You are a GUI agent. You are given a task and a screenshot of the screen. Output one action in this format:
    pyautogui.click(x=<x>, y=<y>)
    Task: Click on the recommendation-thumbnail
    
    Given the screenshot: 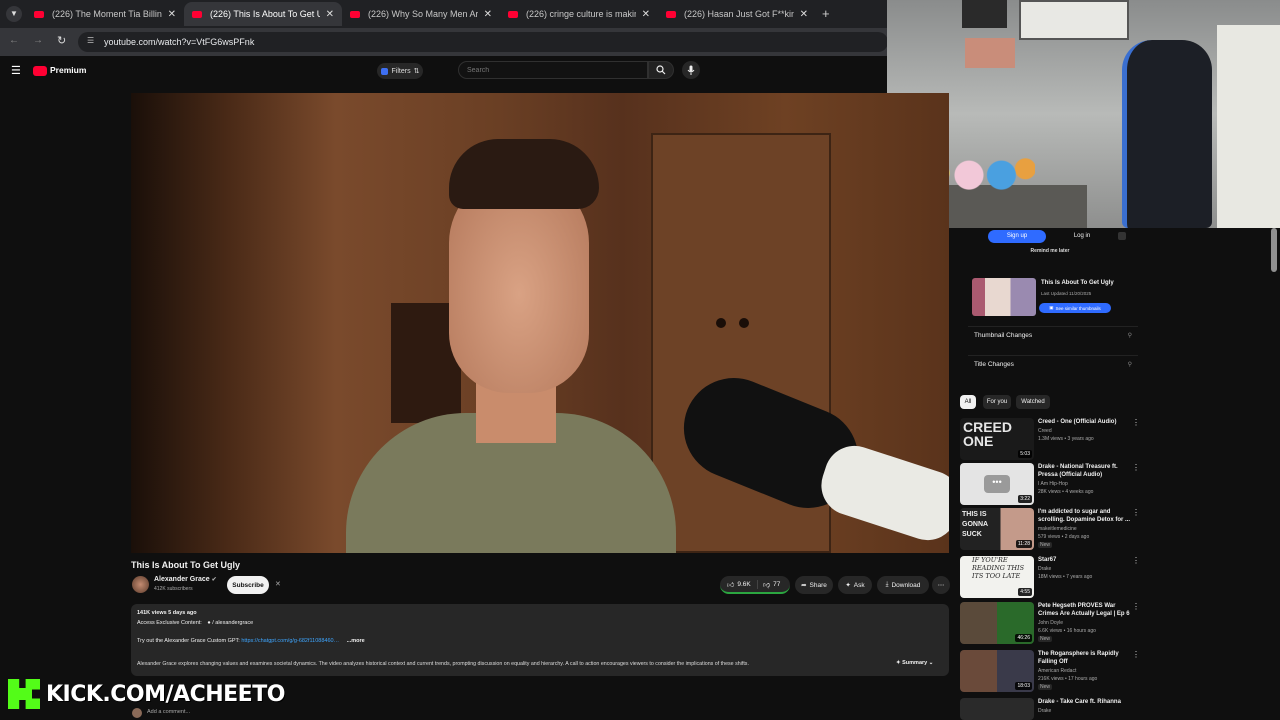 What is the action you would take?
    pyautogui.click(x=997, y=709)
    